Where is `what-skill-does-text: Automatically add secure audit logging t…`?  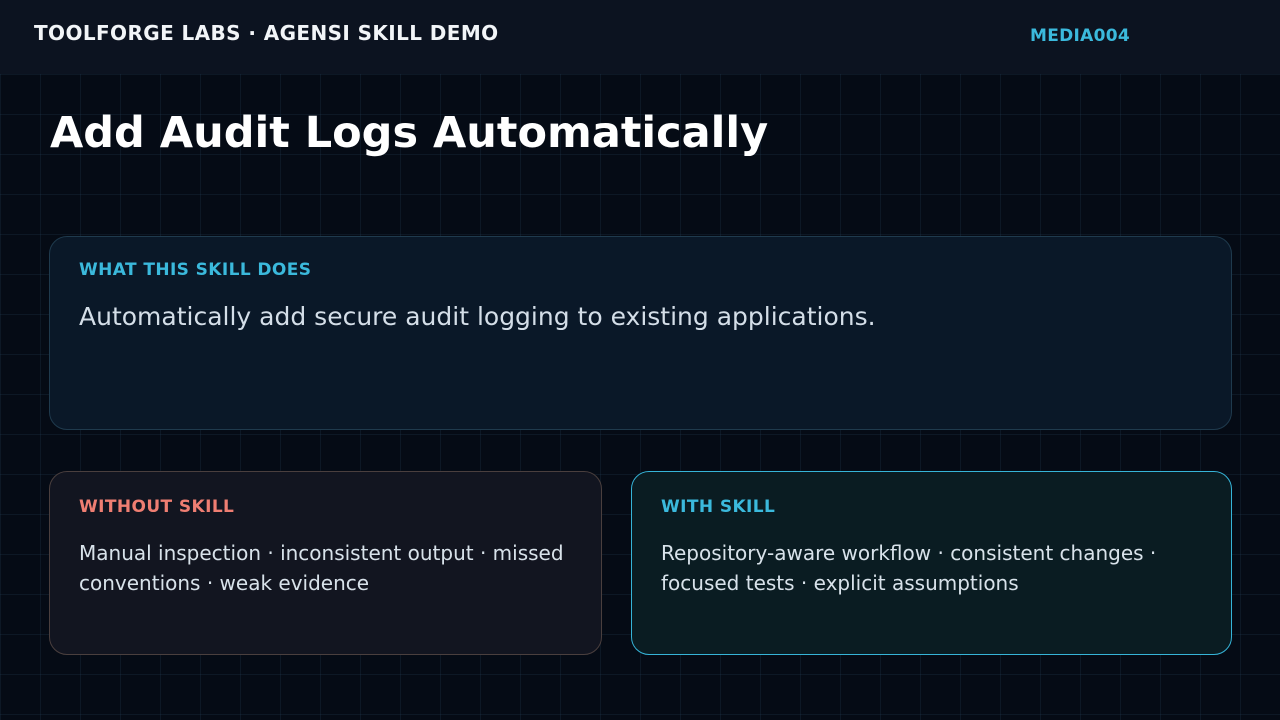
what-skill-does-text: Automatically add secure audit logging t… is located at coordinates (477, 316).